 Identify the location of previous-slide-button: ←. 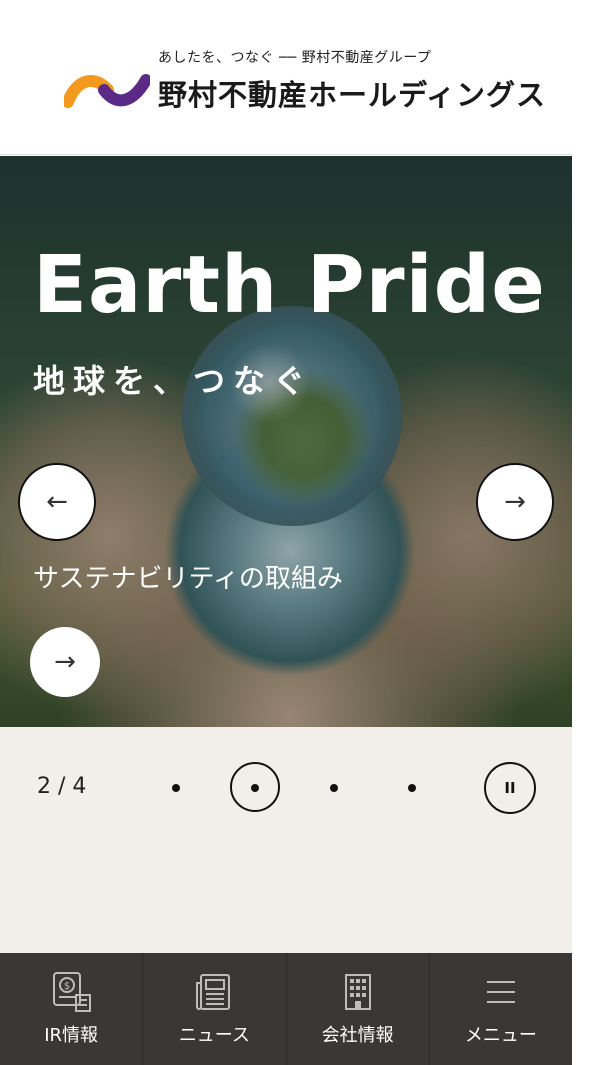
(57, 502).